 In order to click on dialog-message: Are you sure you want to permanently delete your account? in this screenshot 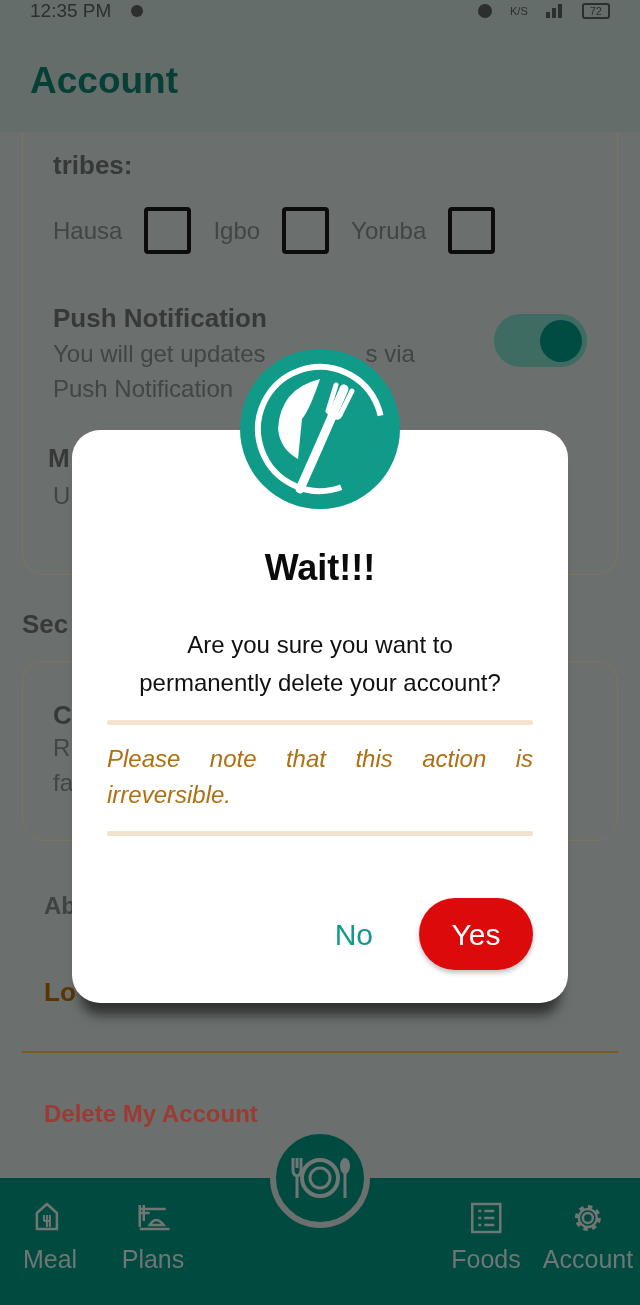, I will do `click(320, 664)`.